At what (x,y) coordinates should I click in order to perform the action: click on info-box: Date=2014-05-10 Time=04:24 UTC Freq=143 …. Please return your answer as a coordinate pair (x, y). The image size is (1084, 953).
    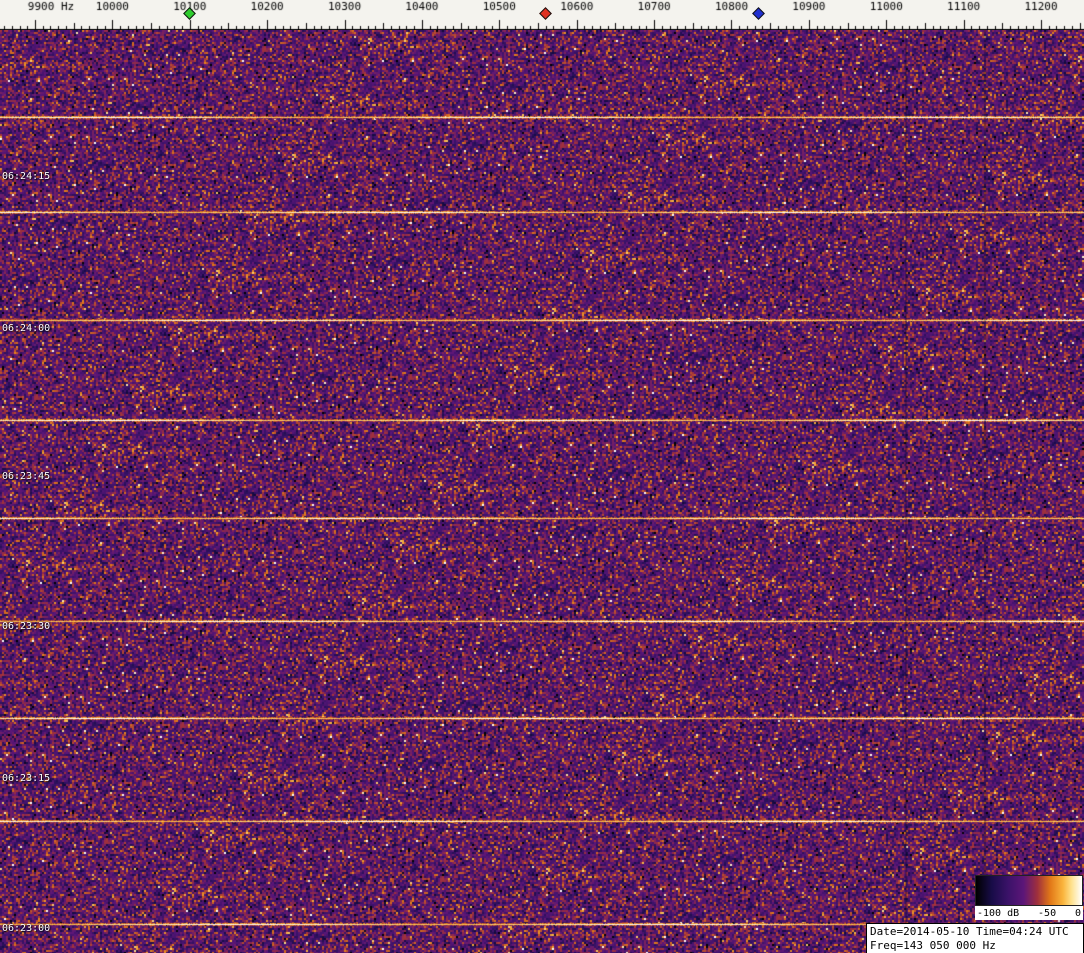
    Looking at the image, I should click on (975, 938).